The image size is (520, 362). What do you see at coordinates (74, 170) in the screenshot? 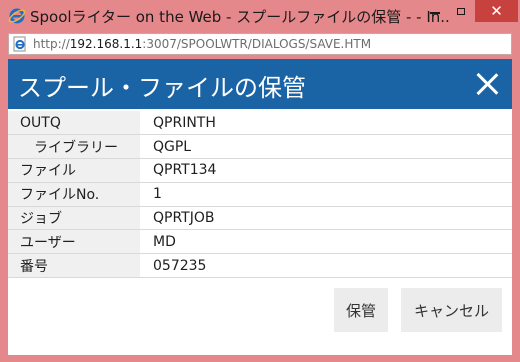
I see `field-label: ファイル` at bounding box center [74, 170].